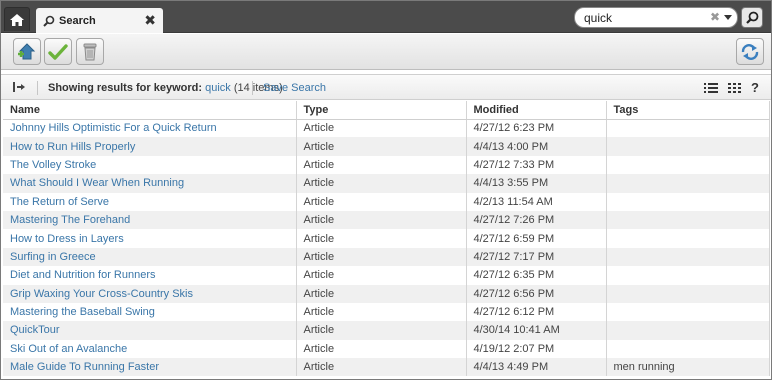 The image size is (772, 380). What do you see at coordinates (99, 20) in the screenshot?
I see `tab-search: Search ✖` at bounding box center [99, 20].